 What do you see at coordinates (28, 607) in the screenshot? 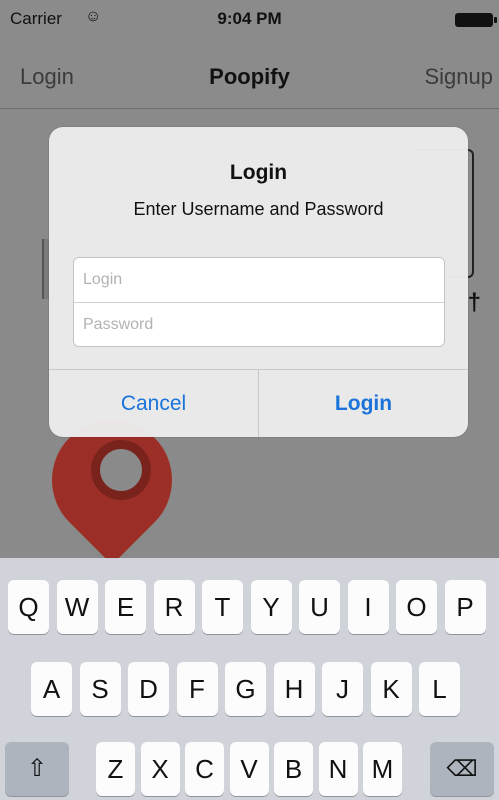
I see `key-q: Q` at bounding box center [28, 607].